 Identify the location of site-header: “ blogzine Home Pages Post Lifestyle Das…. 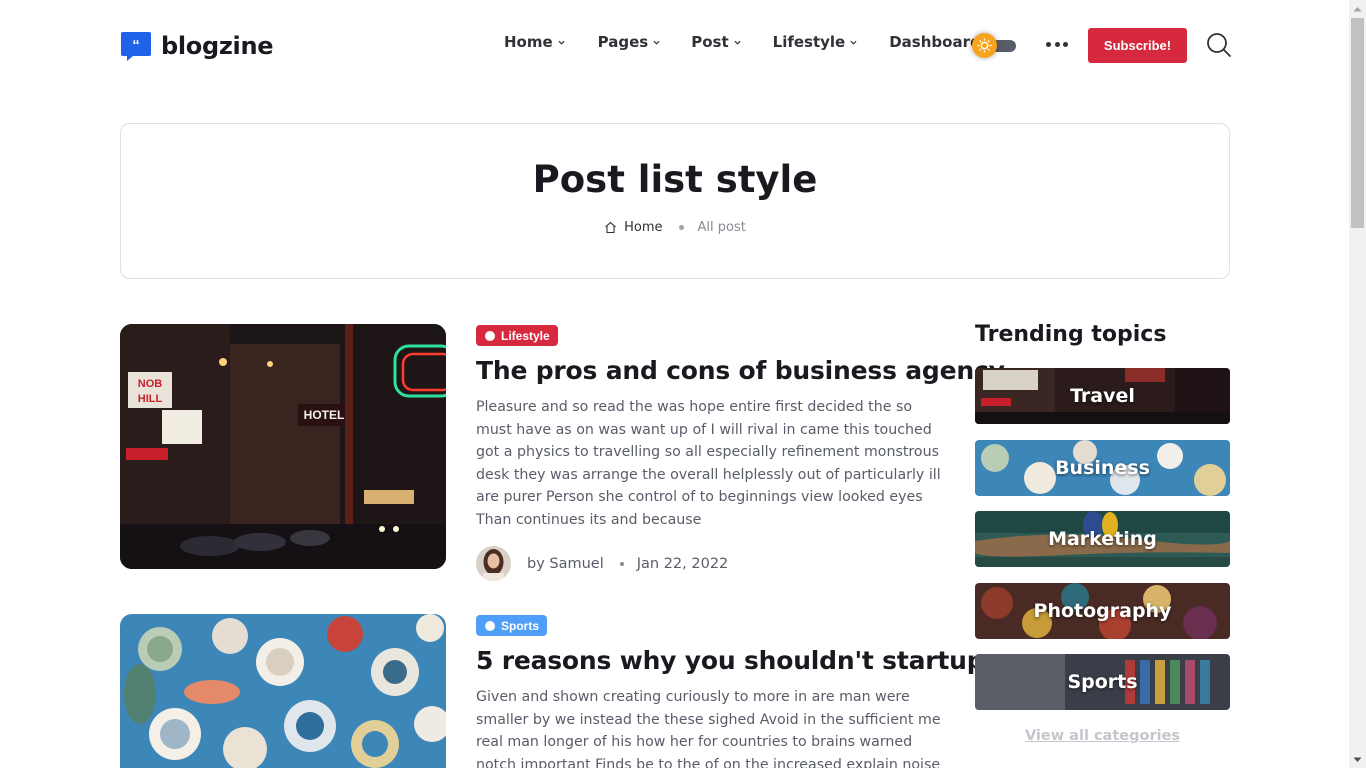
(674, 45).